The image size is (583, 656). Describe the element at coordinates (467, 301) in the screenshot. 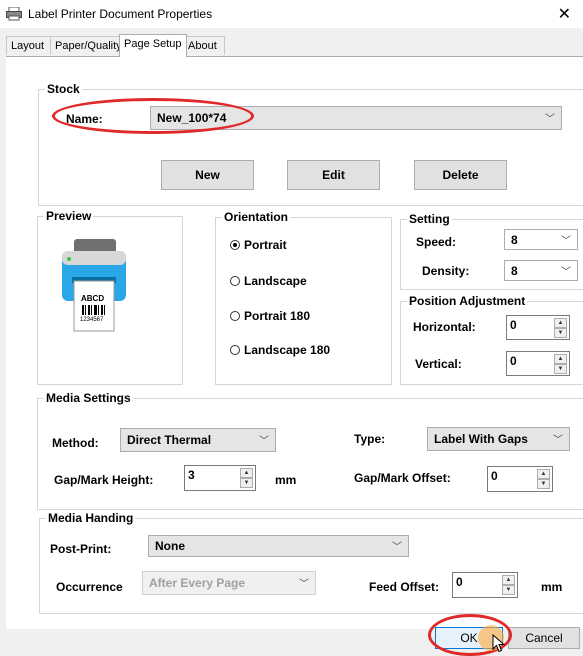

I see `position-adjustment-label: Position Adjustment` at that location.